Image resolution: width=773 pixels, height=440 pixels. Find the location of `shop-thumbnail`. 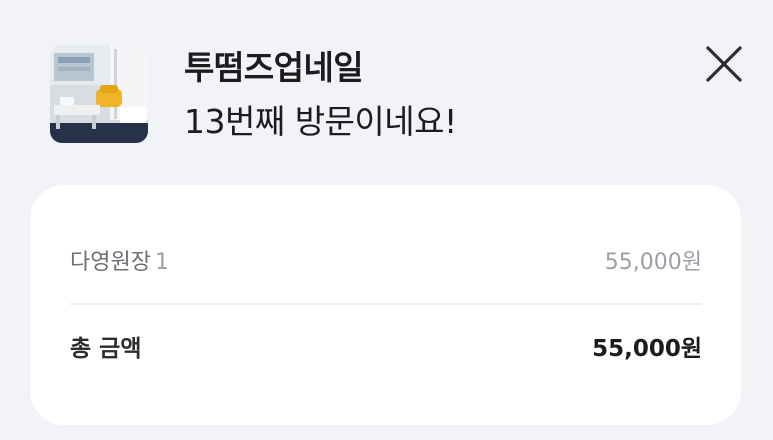

shop-thumbnail is located at coordinates (99, 94).